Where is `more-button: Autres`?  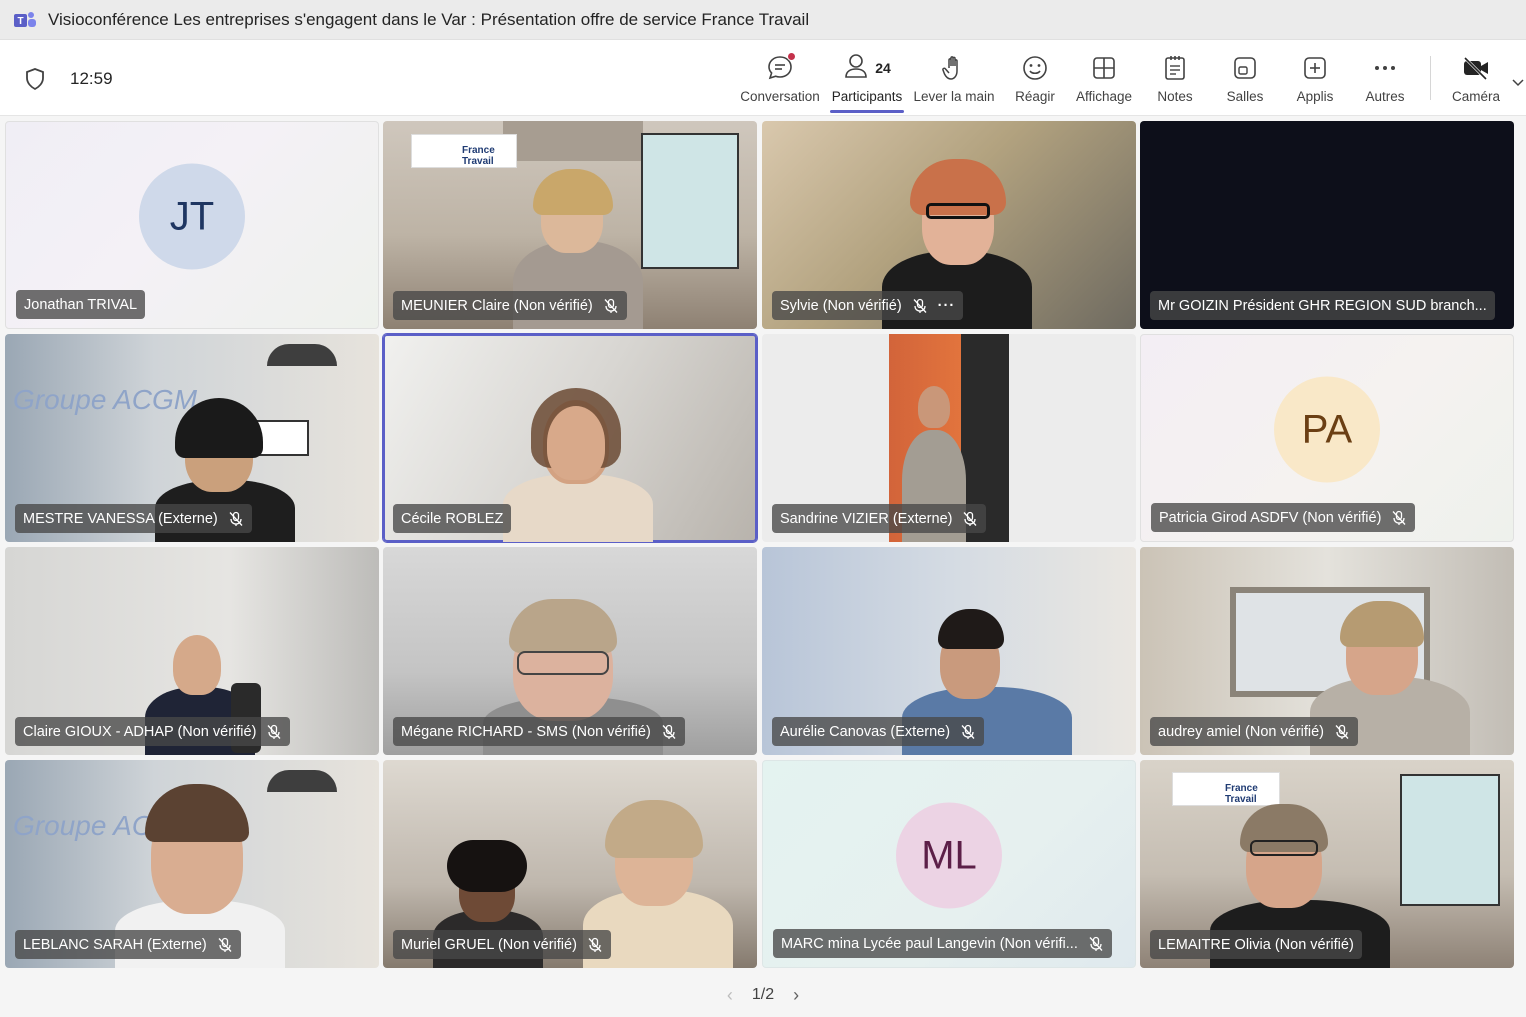 more-button: Autres is located at coordinates (1385, 78).